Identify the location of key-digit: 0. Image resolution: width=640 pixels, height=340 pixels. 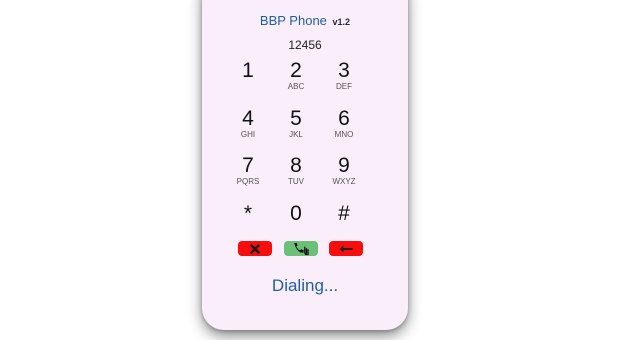
(296, 213).